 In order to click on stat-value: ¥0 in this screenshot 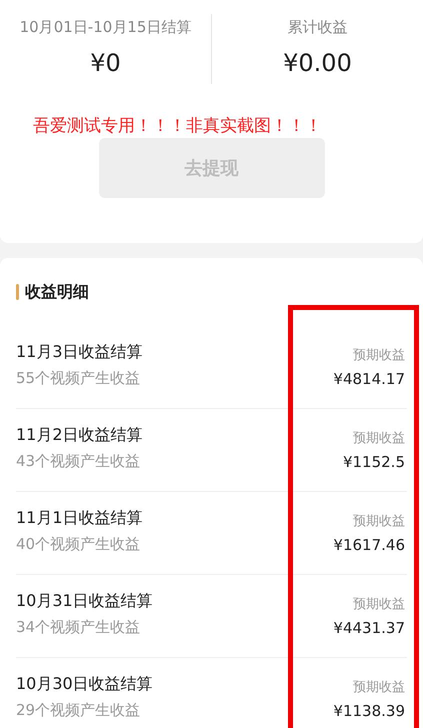, I will do `click(105, 63)`.